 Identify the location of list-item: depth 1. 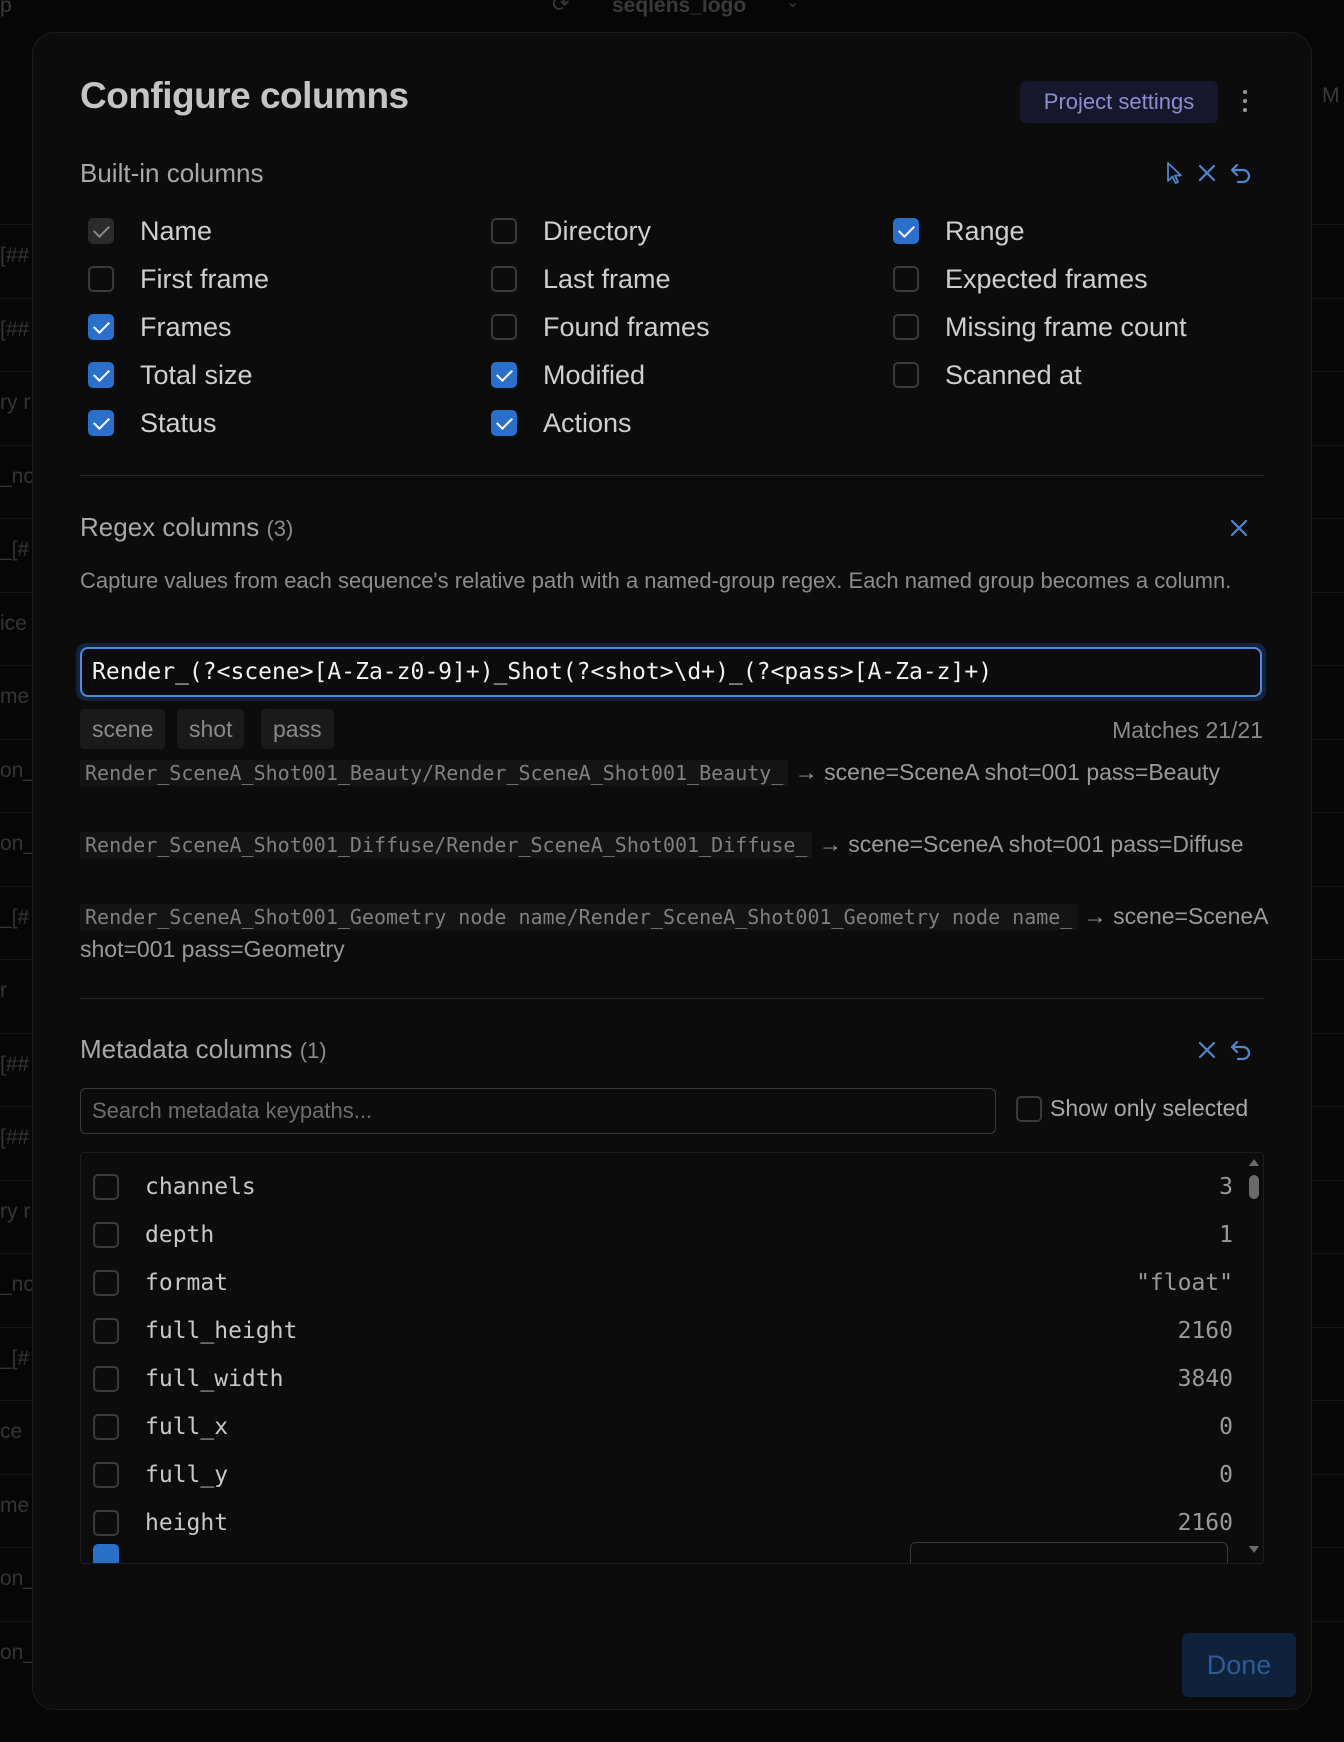
(663, 1235).